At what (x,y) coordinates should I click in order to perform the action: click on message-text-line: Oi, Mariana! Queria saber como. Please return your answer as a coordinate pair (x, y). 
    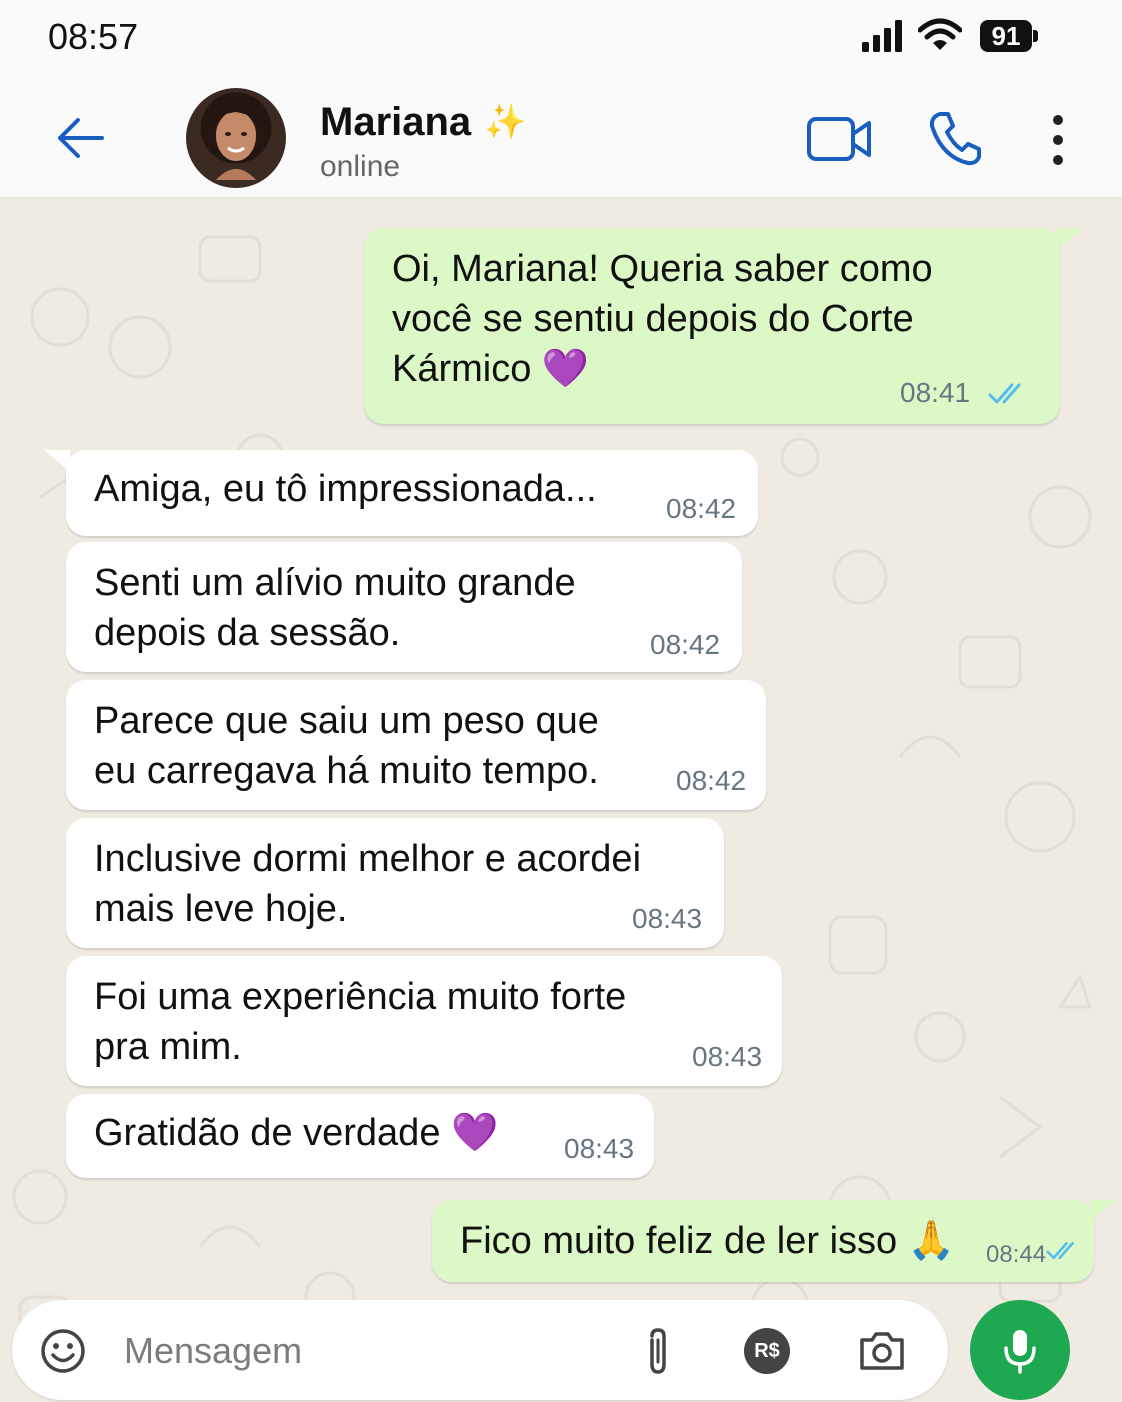
    Looking at the image, I should click on (662, 269).